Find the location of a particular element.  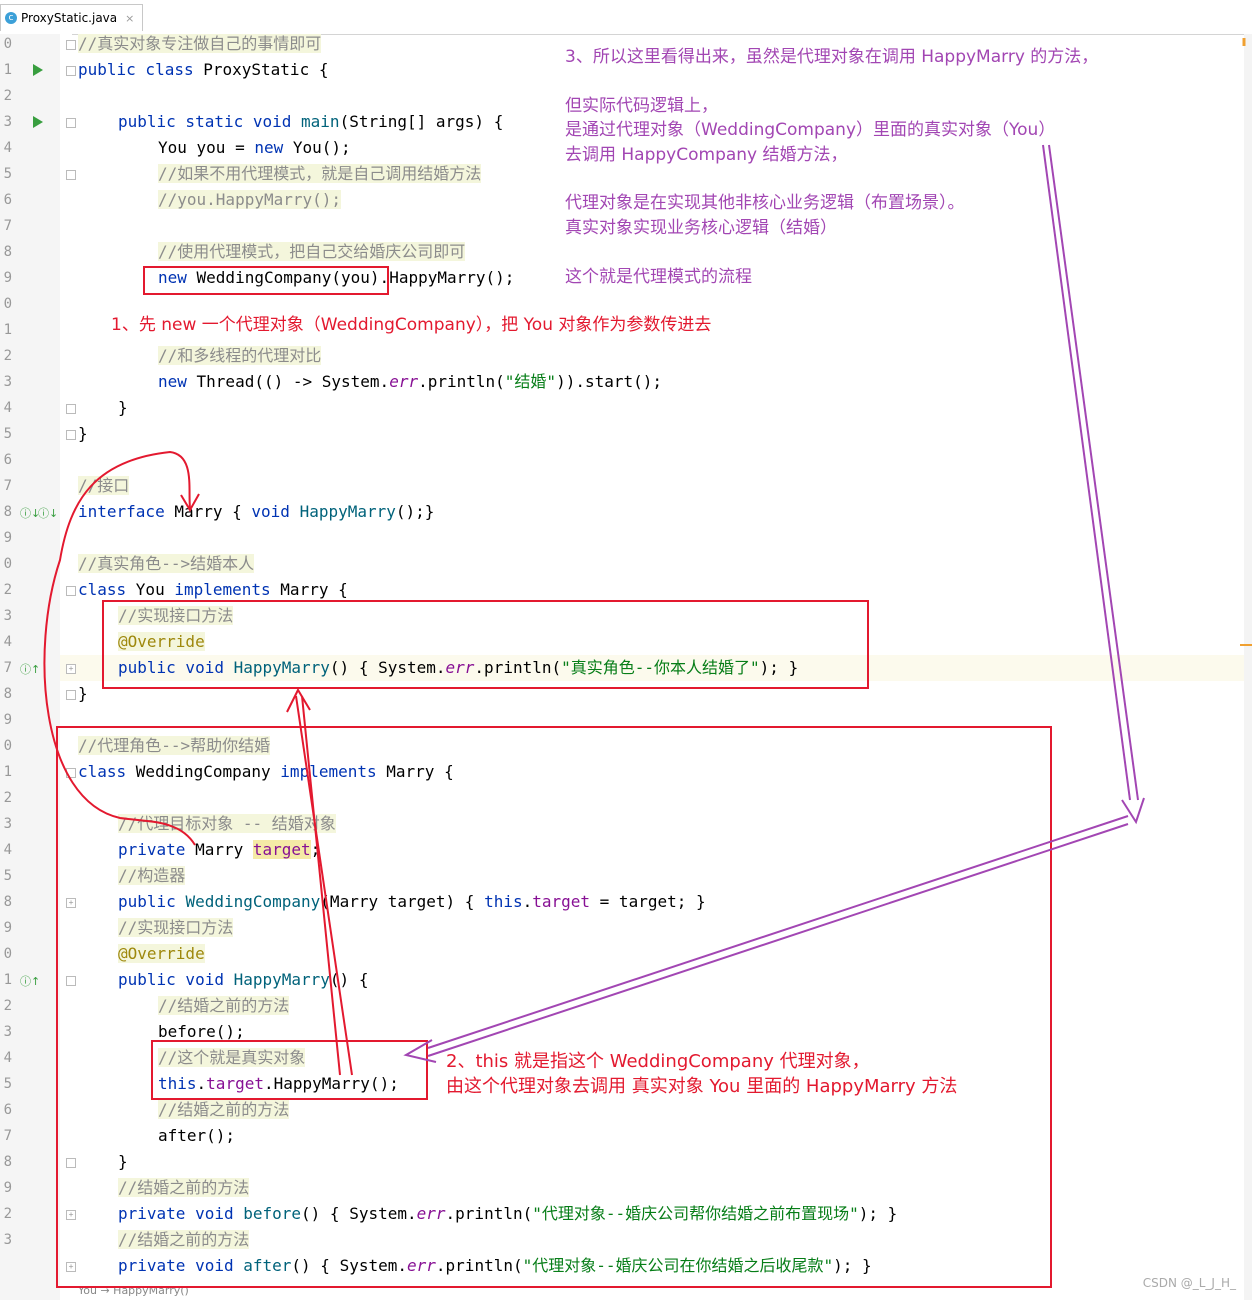

keyword: public static void is located at coordinates (210, 121).